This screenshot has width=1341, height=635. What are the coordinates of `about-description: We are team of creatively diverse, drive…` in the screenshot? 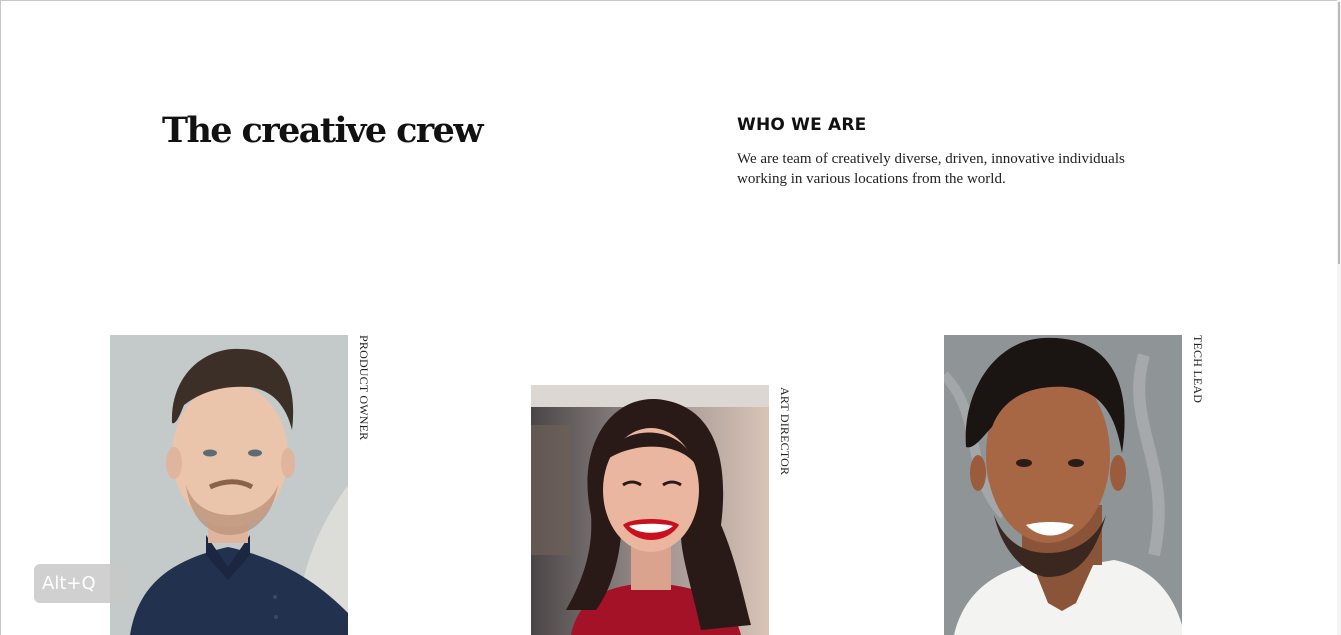 It's located at (931, 169).